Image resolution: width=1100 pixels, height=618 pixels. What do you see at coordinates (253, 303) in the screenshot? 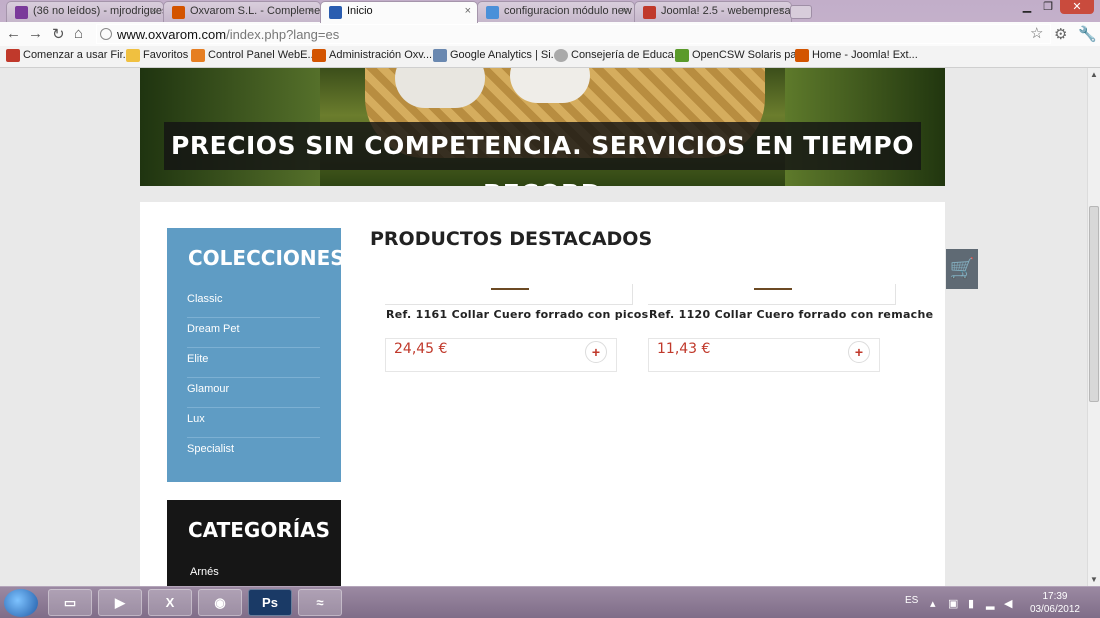
I see `menu-item-classic: Classic` at bounding box center [253, 303].